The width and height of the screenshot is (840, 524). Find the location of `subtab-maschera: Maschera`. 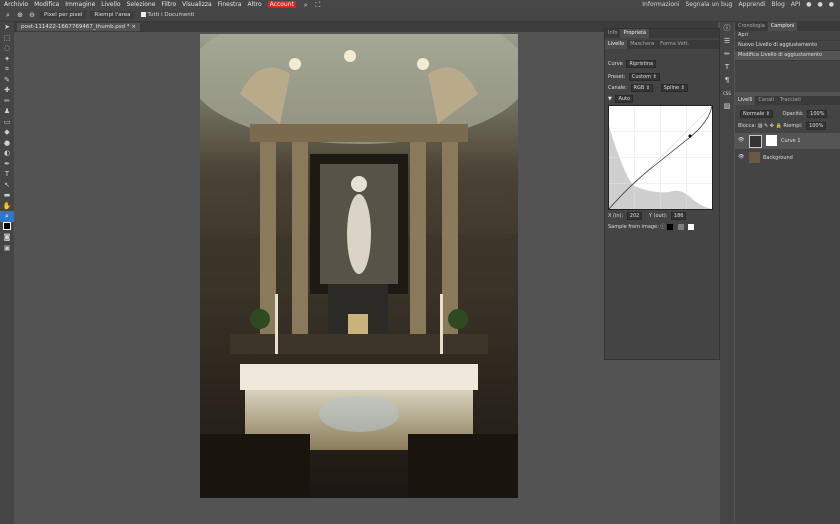

subtab-maschera: Maschera is located at coordinates (642, 44).